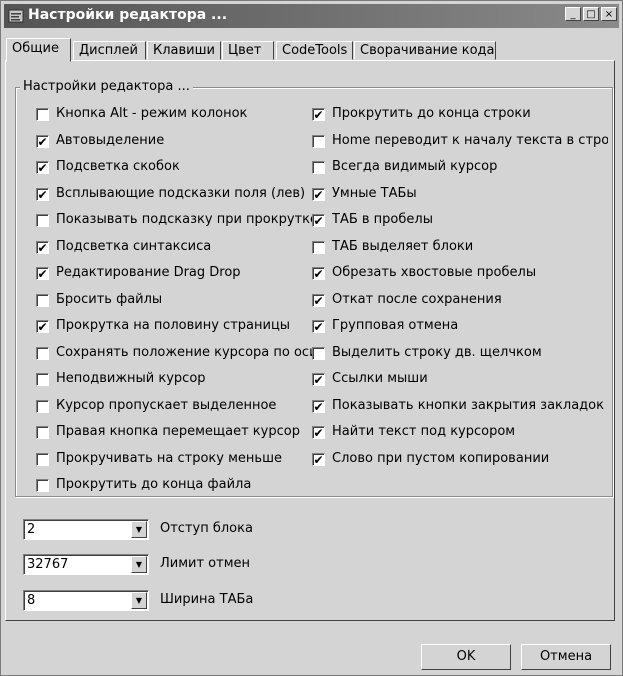 The image size is (623, 676). I want to click on option-checkbox: Прокручивать на строку меньше, so click(177, 460).